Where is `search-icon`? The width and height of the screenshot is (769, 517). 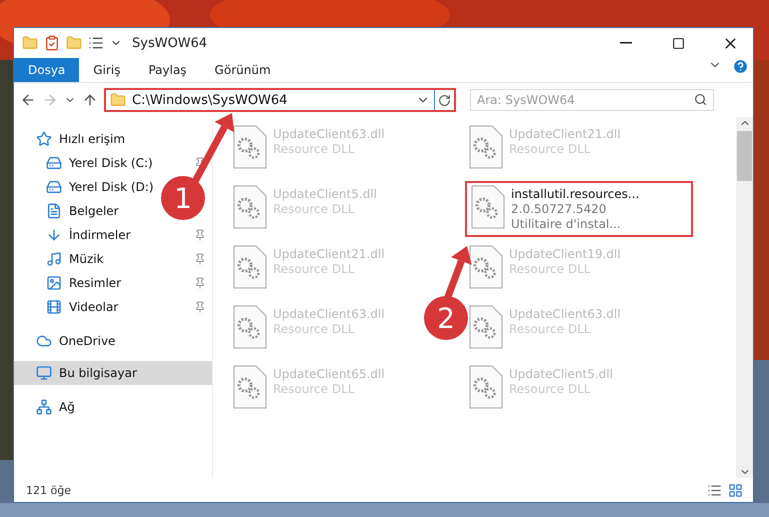 search-icon is located at coordinates (700, 99).